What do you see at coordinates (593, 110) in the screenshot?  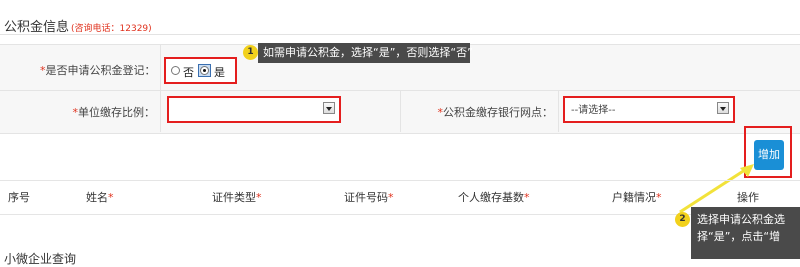 I see `bank-select-value: --请选择--` at bounding box center [593, 110].